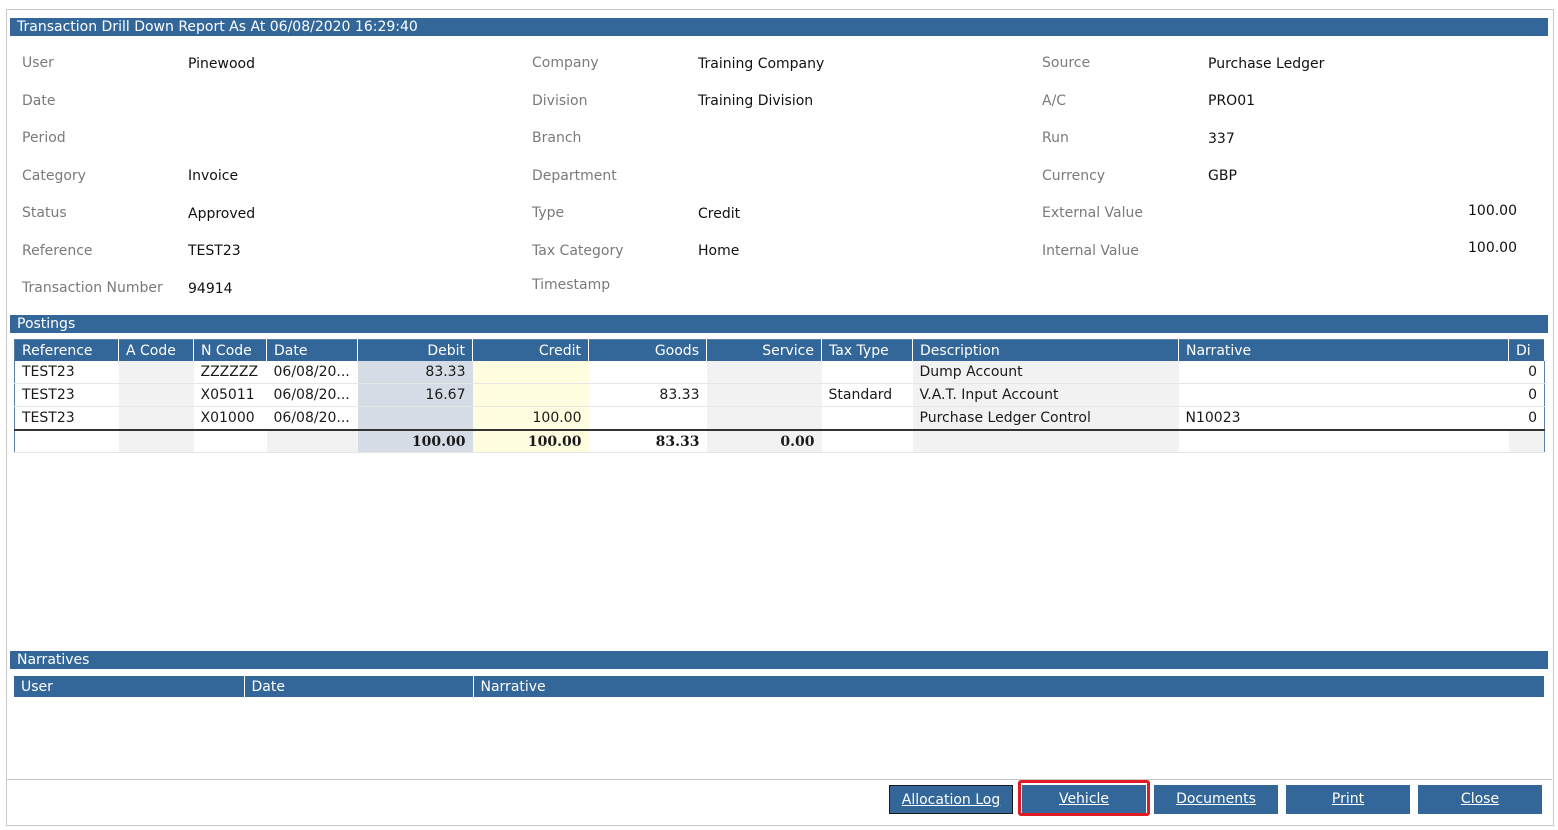  I want to click on postings-title: Postings, so click(46, 324).